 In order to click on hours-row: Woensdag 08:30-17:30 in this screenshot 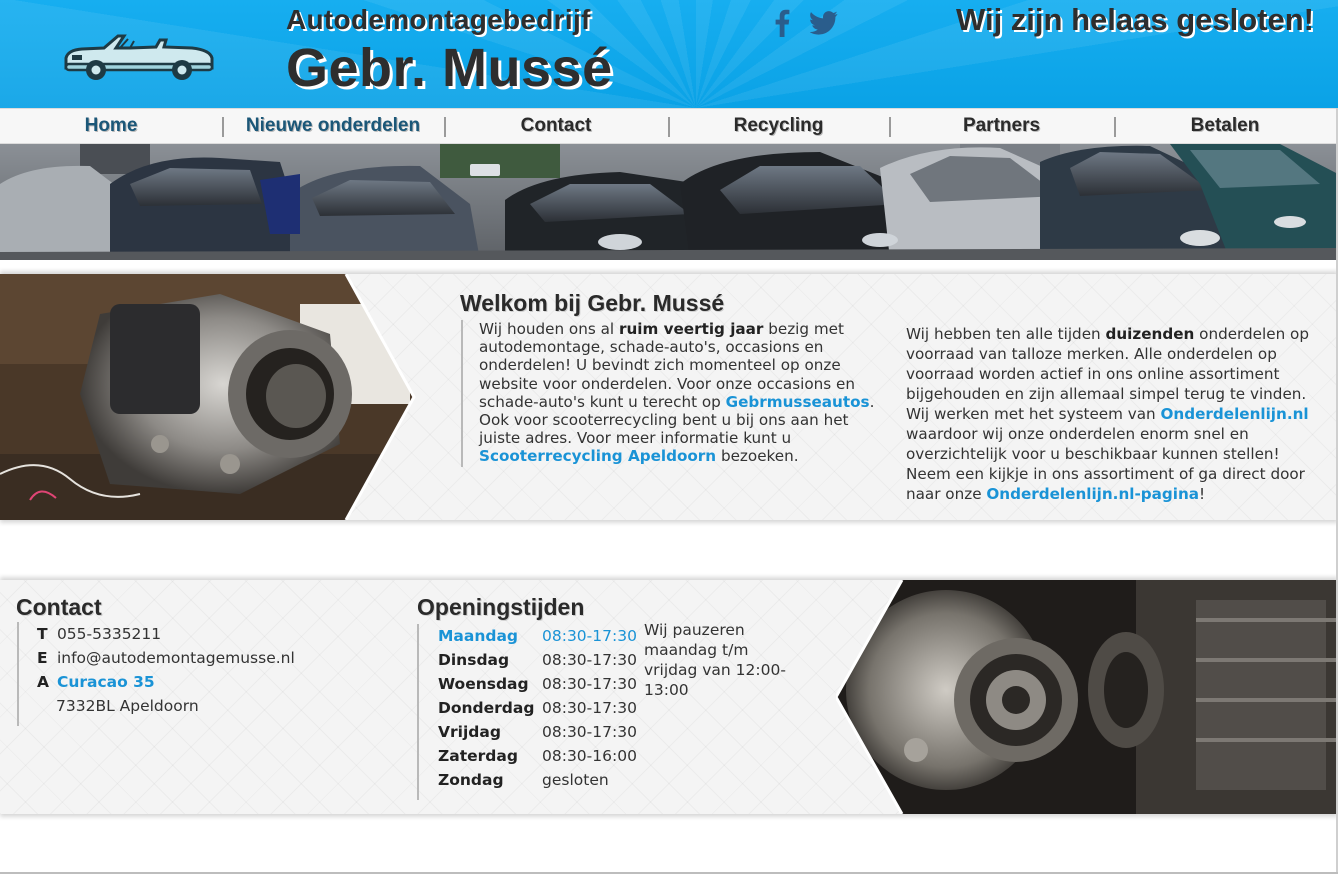, I will do `click(540, 684)`.